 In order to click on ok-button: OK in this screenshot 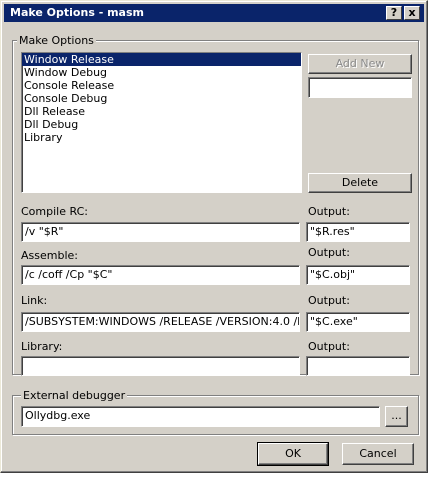, I will do `click(293, 454)`.